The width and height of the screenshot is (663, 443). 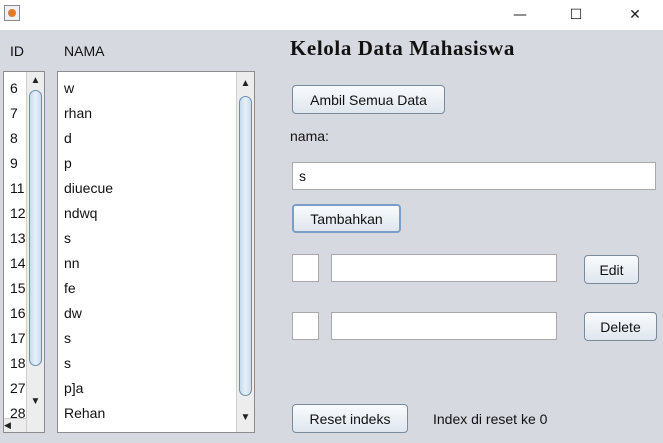 What do you see at coordinates (635, 15) in the screenshot?
I see `close-button: ✕` at bounding box center [635, 15].